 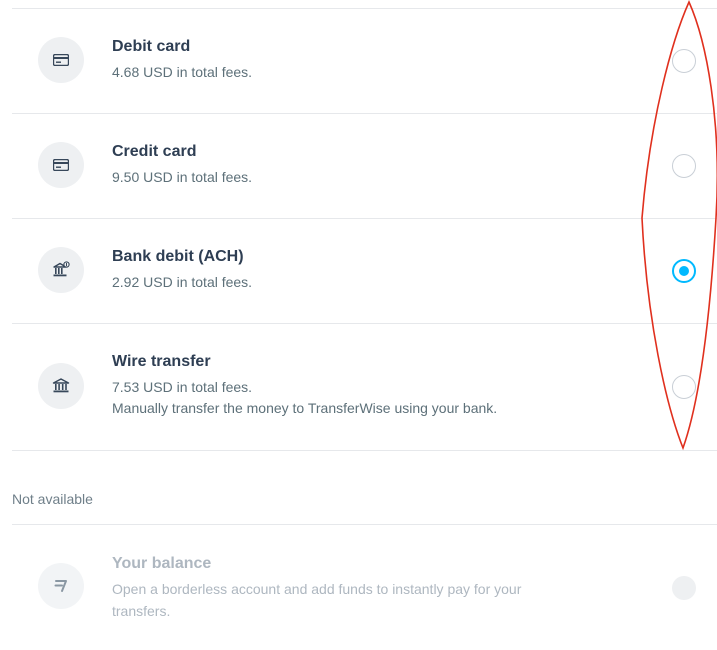 I want to click on option-title: Your balance, so click(x=162, y=563).